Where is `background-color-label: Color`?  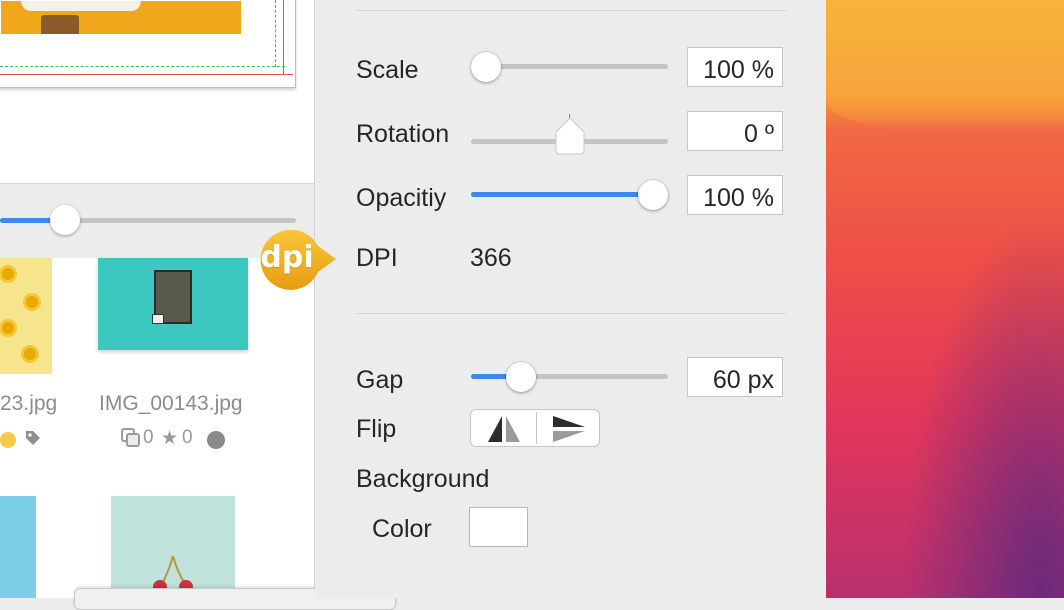 background-color-label: Color is located at coordinates (402, 529).